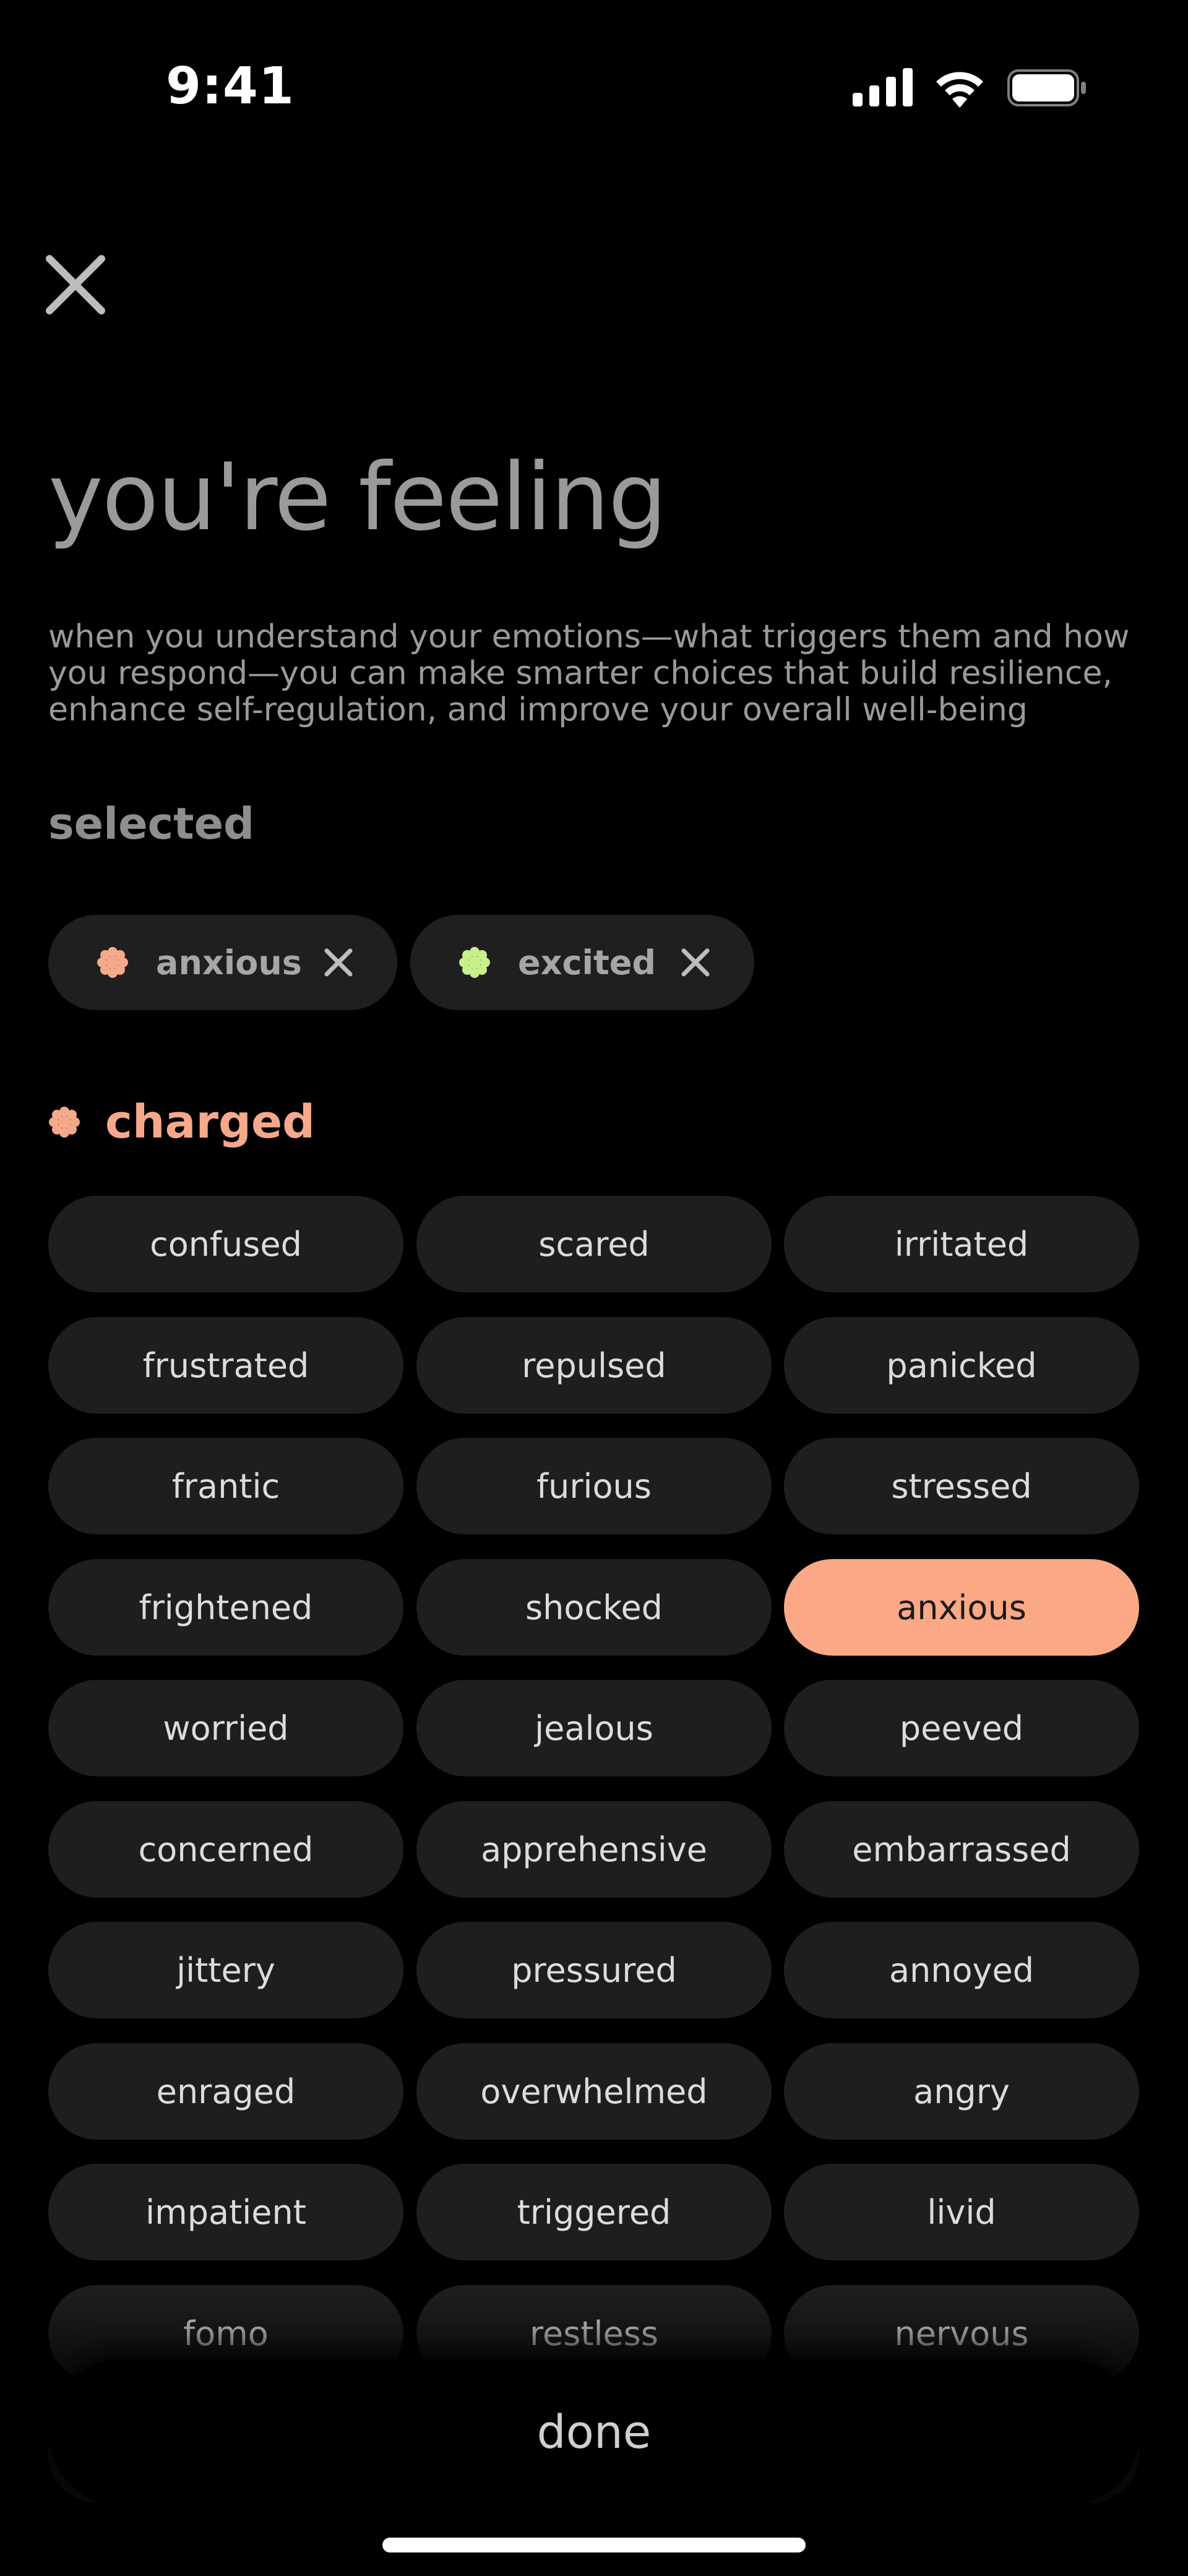  I want to click on category-heading: charged, so click(181, 1122).